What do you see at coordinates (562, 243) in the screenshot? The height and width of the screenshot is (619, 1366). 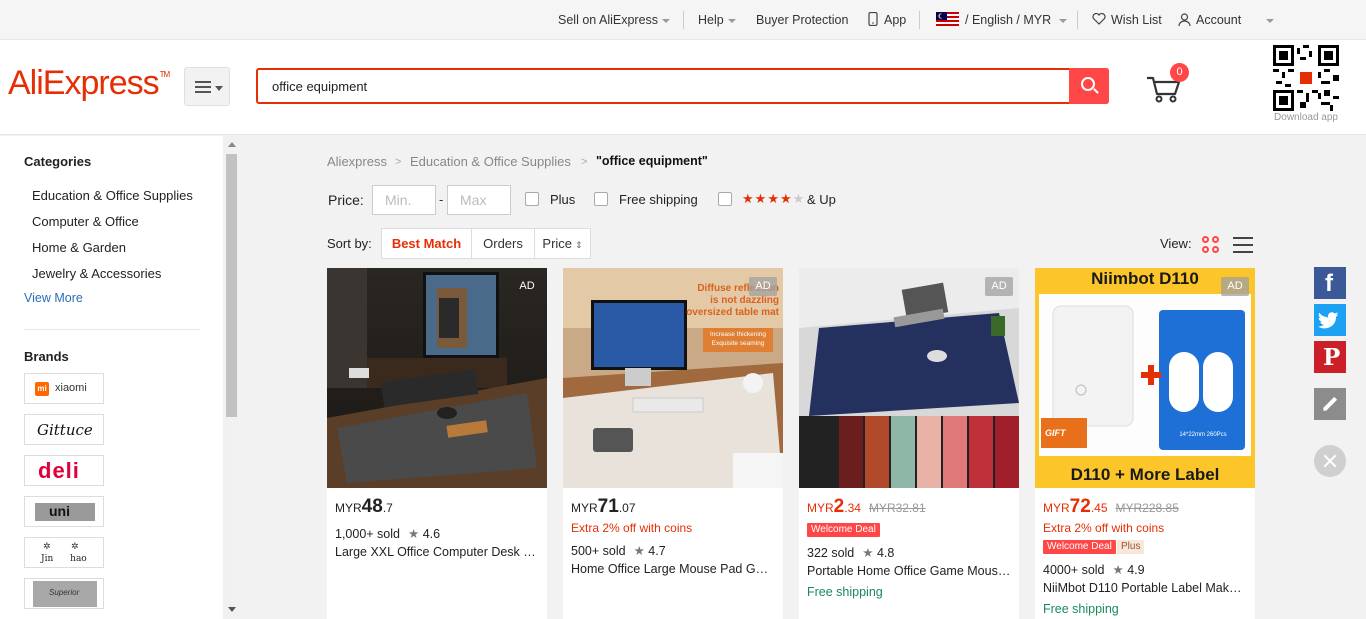 I see `sort-price-button: Price ⇕` at bounding box center [562, 243].